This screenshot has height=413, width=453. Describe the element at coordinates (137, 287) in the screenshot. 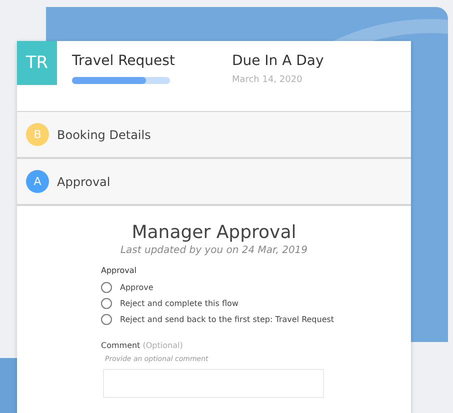

I see `option-label: Approve` at that location.